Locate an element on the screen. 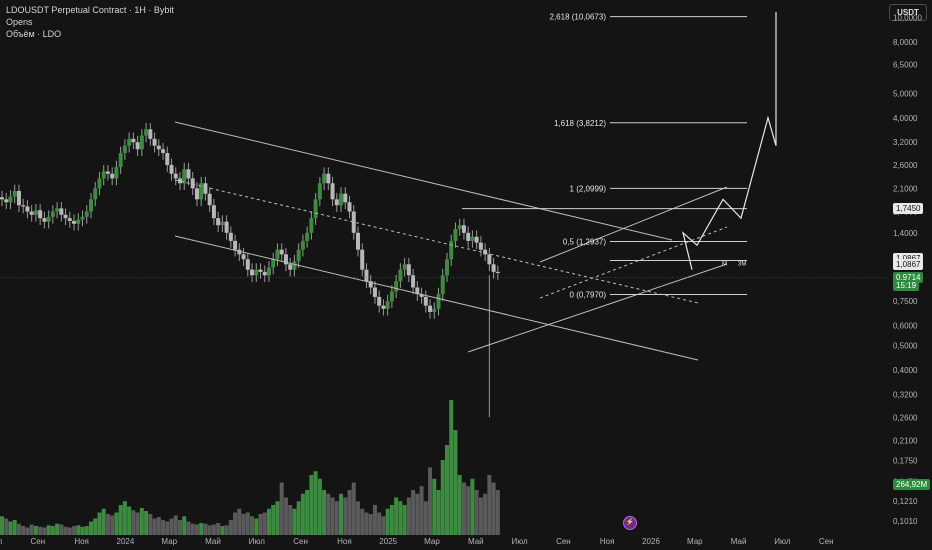  rising-resistance-line is located at coordinates (633, 224).